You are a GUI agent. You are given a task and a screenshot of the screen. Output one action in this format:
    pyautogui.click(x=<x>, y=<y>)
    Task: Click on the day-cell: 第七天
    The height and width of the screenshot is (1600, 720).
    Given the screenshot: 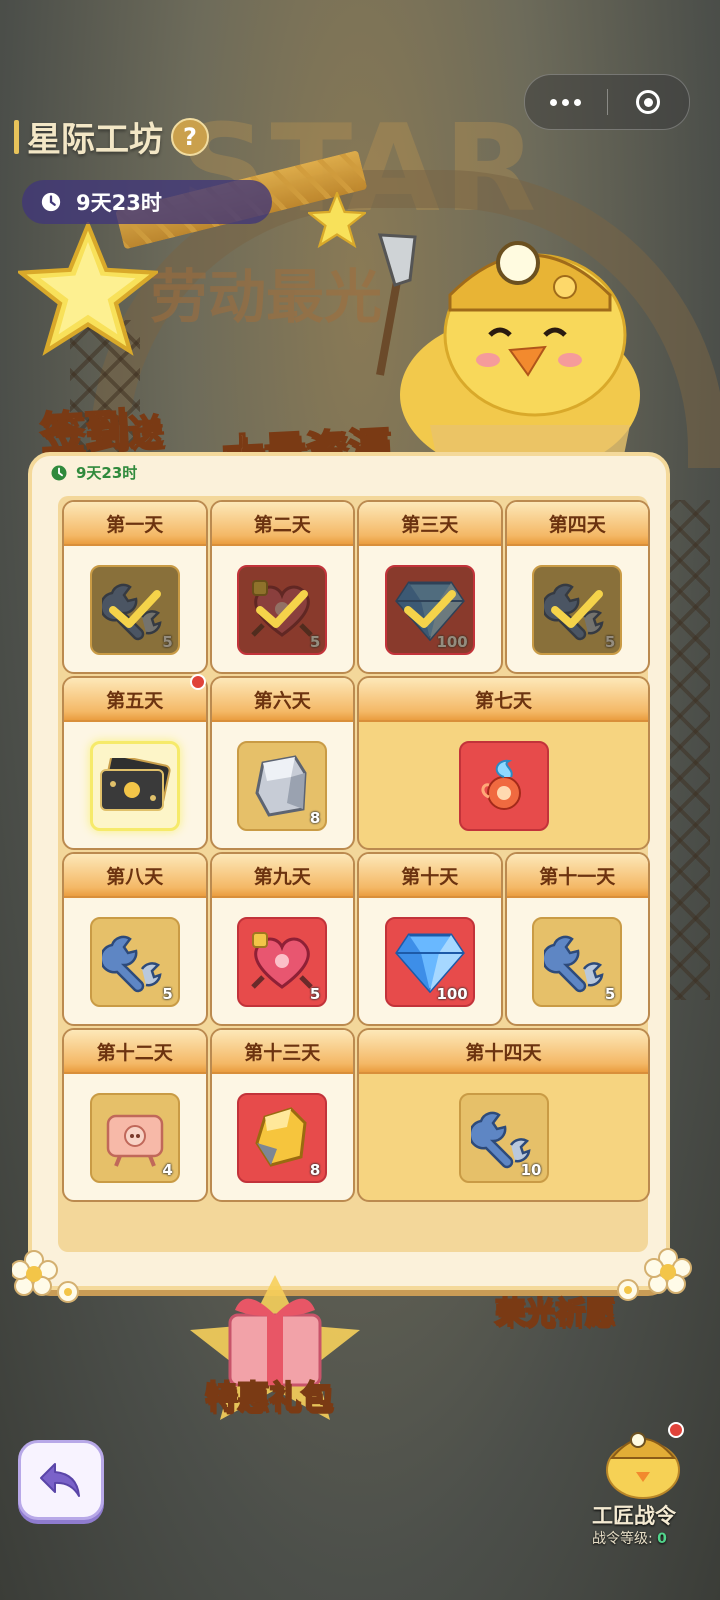 What is the action you would take?
    pyautogui.click(x=503, y=763)
    